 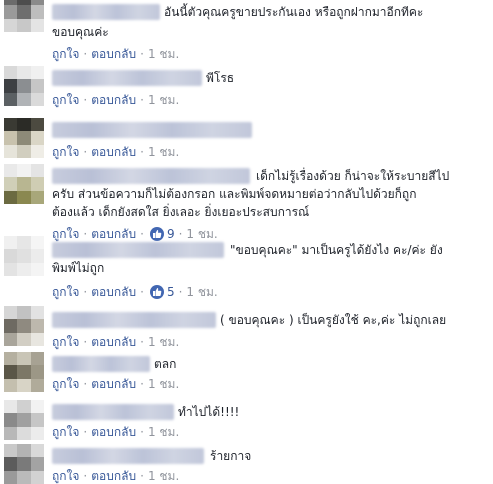 What do you see at coordinates (209, 412) in the screenshot?
I see `comment-text: ทำไปได้!!!!` at bounding box center [209, 412].